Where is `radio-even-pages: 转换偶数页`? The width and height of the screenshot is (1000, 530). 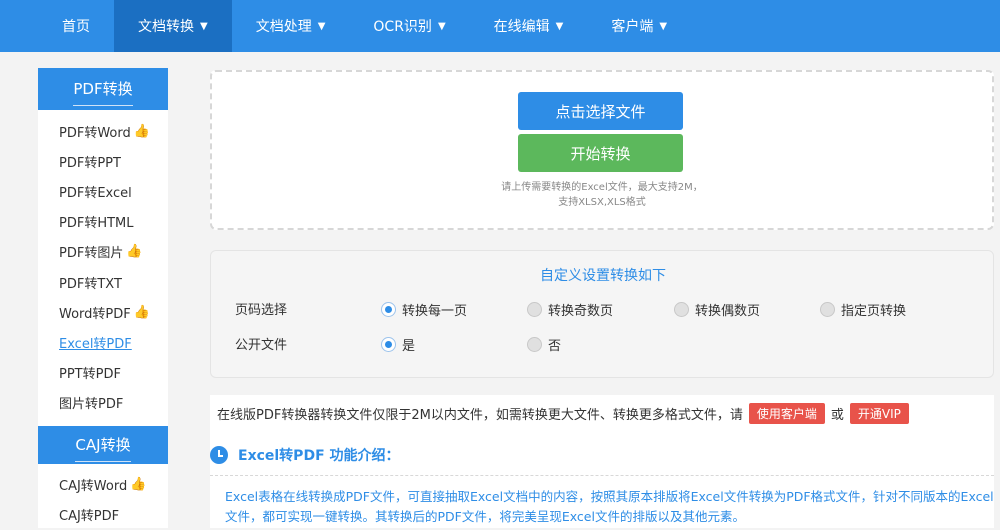 radio-even-pages: 转换偶数页 is located at coordinates (717, 309).